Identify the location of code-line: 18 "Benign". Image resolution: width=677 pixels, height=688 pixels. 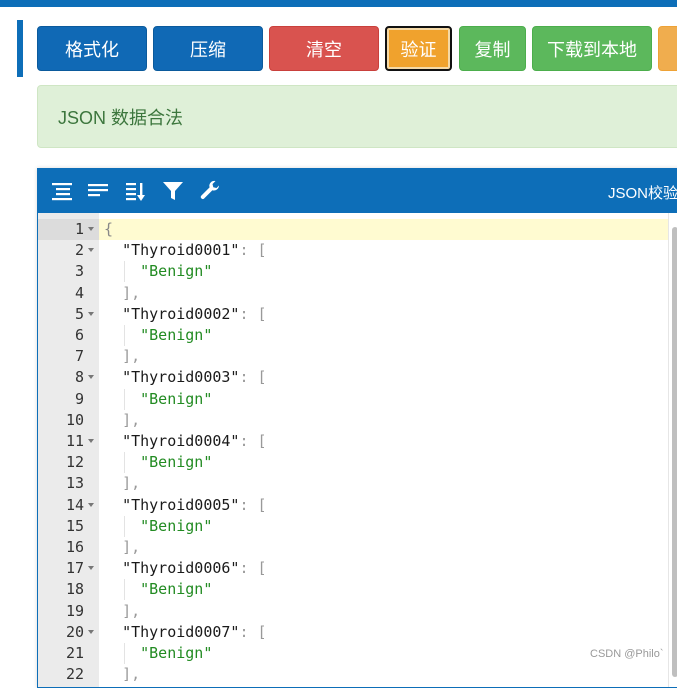
(353, 590).